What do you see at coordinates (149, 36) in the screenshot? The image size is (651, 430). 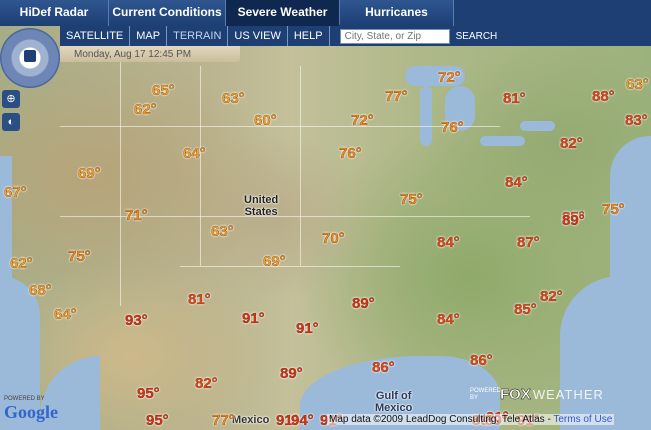 I see `map-button: MAP` at bounding box center [149, 36].